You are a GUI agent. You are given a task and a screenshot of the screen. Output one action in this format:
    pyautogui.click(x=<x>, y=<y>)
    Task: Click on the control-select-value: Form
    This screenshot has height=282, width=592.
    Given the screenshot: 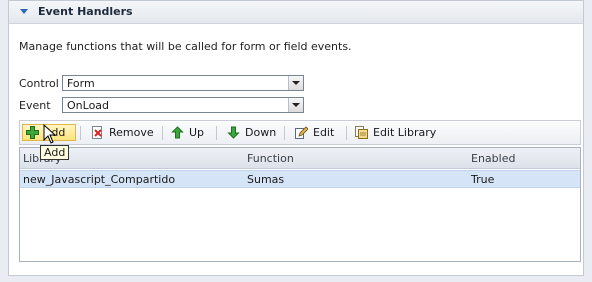 What is the action you would take?
    pyautogui.click(x=81, y=83)
    